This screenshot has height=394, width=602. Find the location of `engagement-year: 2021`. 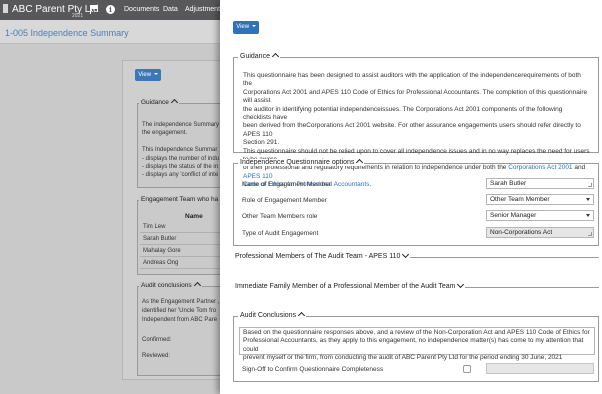

engagement-year: 2021 is located at coordinates (78, 16).